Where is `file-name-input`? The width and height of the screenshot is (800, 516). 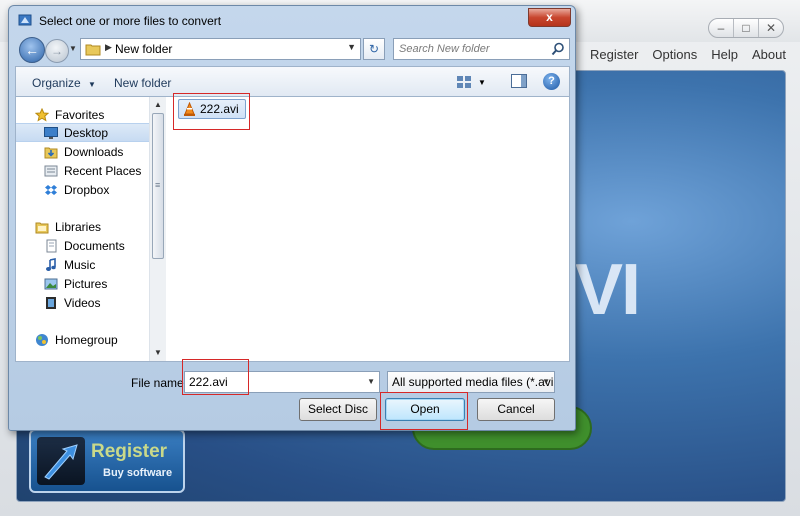 file-name-input is located at coordinates (273, 382).